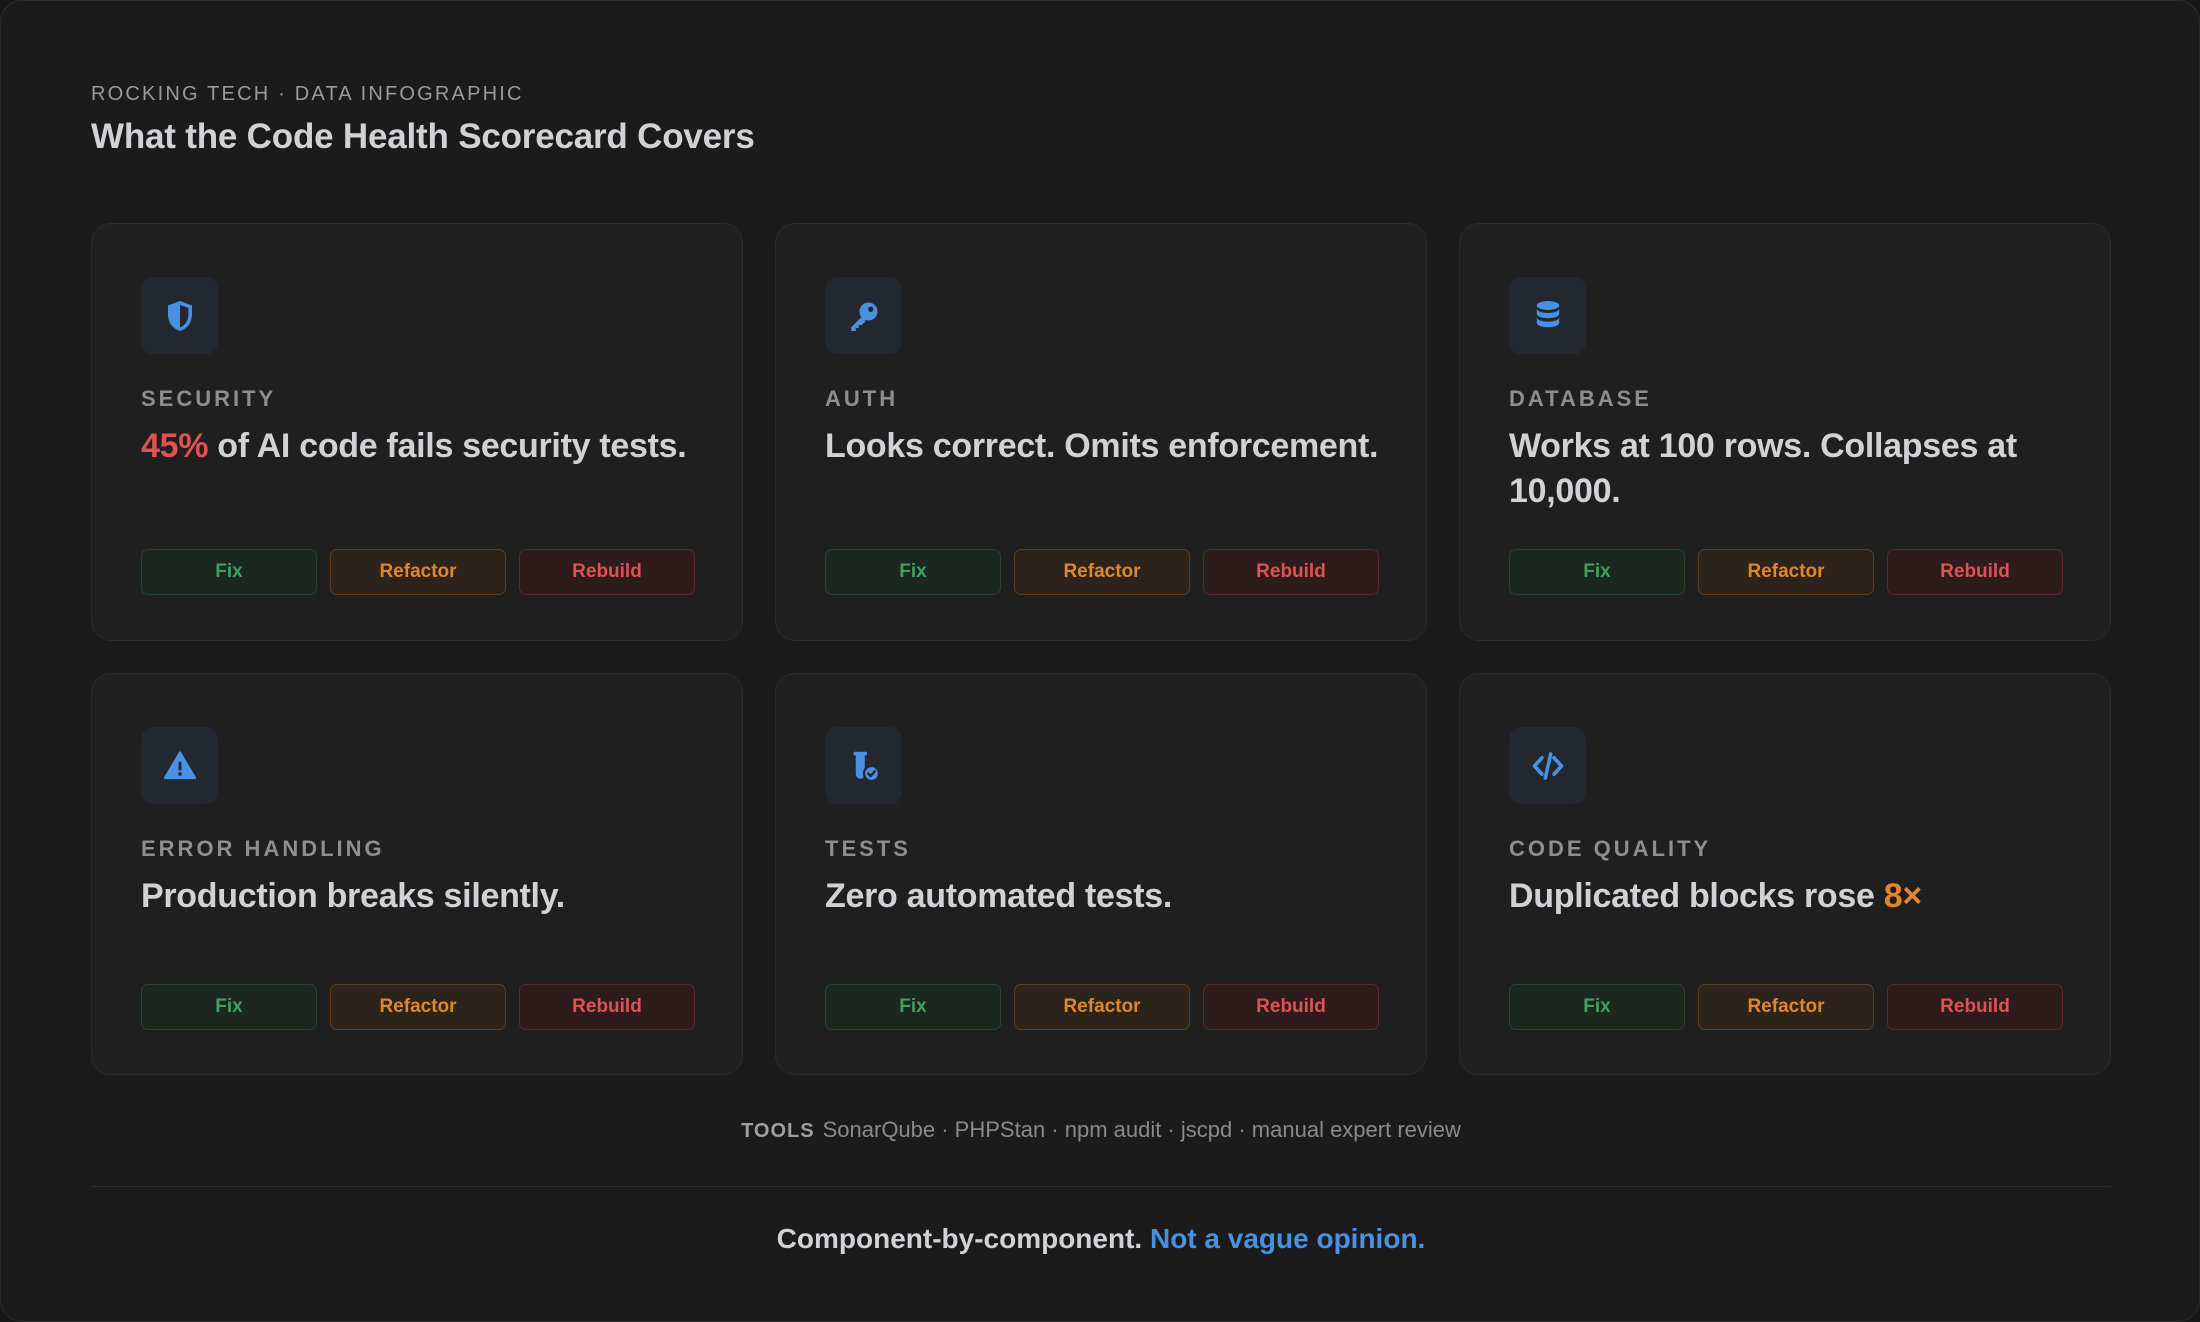 The height and width of the screenshot is (1322, 2200). What do you see at coordinates (862, 398) in the screenshot?
I see `card-label: AUTH` at bounding box center [862, 398].